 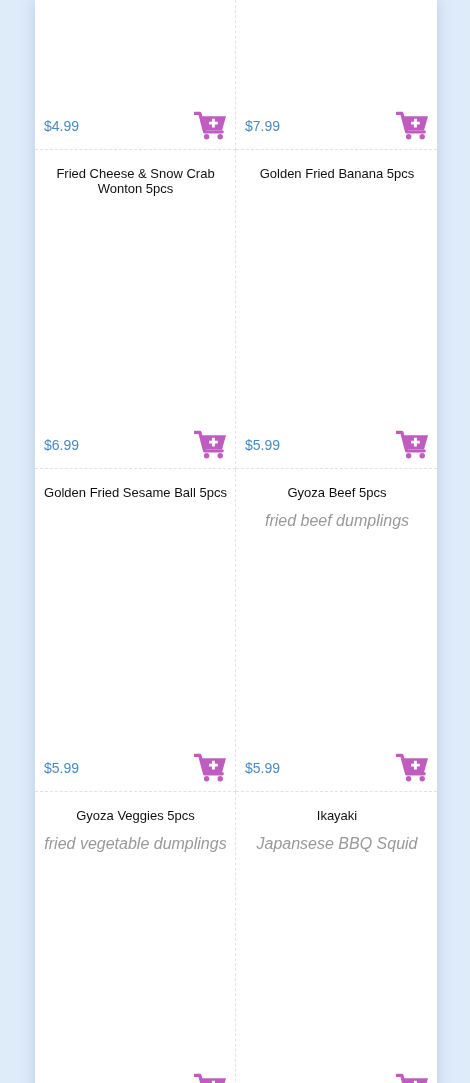 I want to click on item-name: Gyoza Beef 5pcs, so click(x=337, y=492).